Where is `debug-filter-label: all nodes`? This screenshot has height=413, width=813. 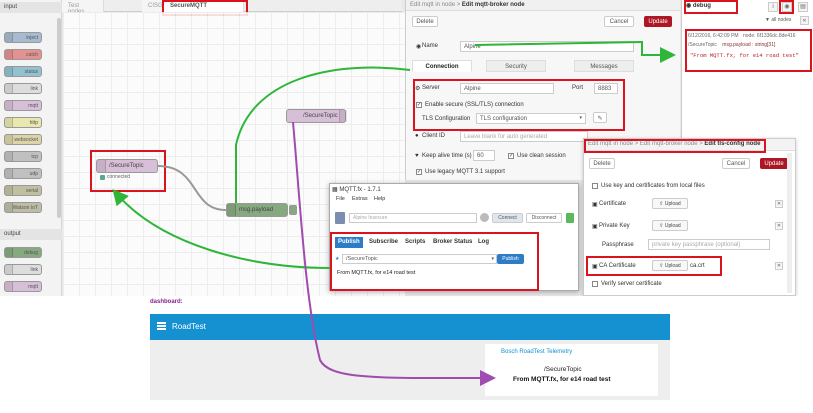
debug-filter-label: all nodes is located at coordinates (781, 20).